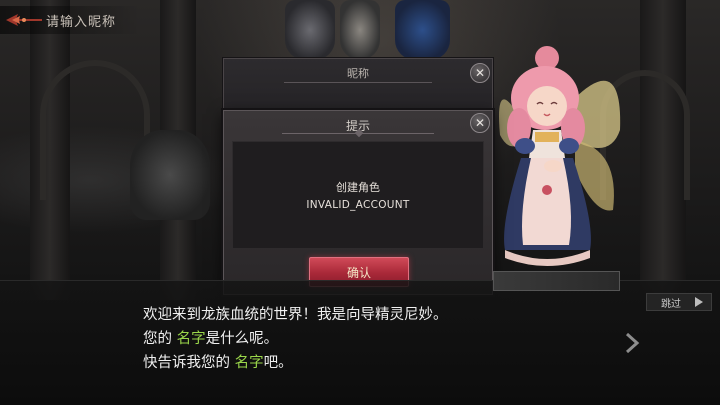  I want to click on skip-button: 跳过, so click(679, 302).